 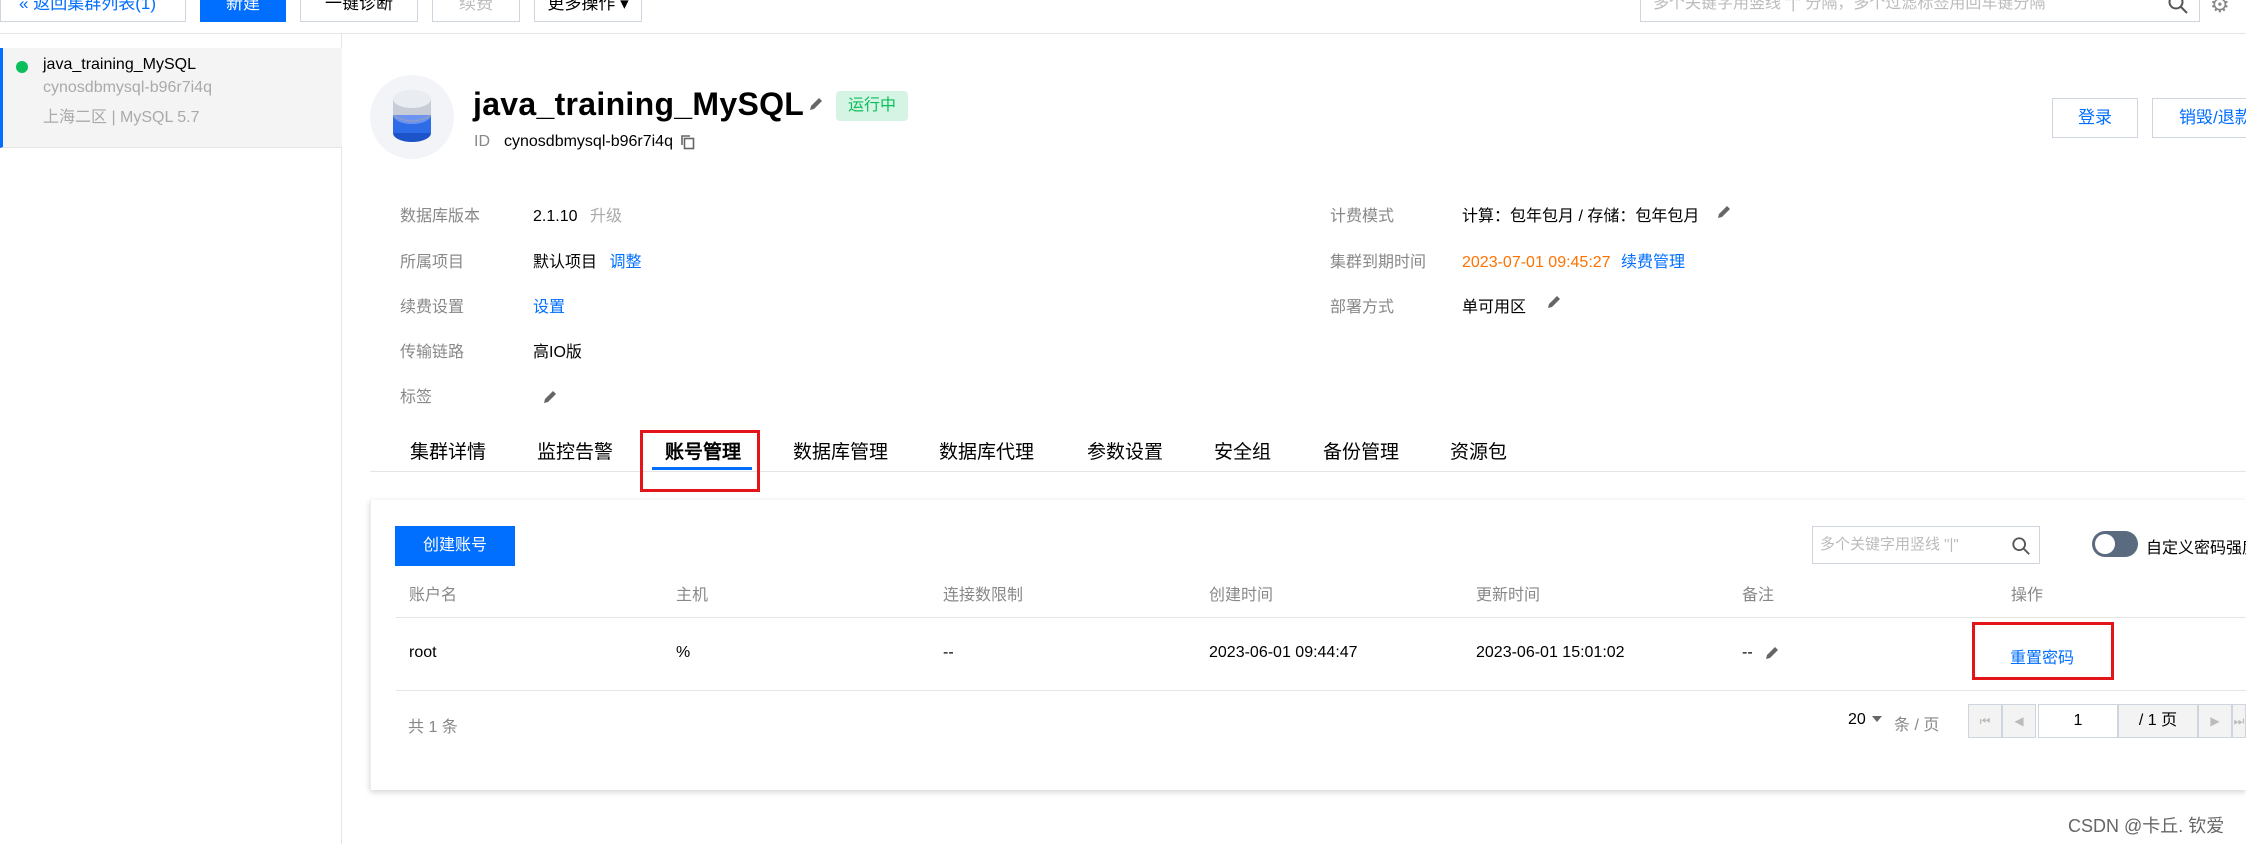 I want to click on double-chevron-left-icon: «, so click(x=24, y=6).